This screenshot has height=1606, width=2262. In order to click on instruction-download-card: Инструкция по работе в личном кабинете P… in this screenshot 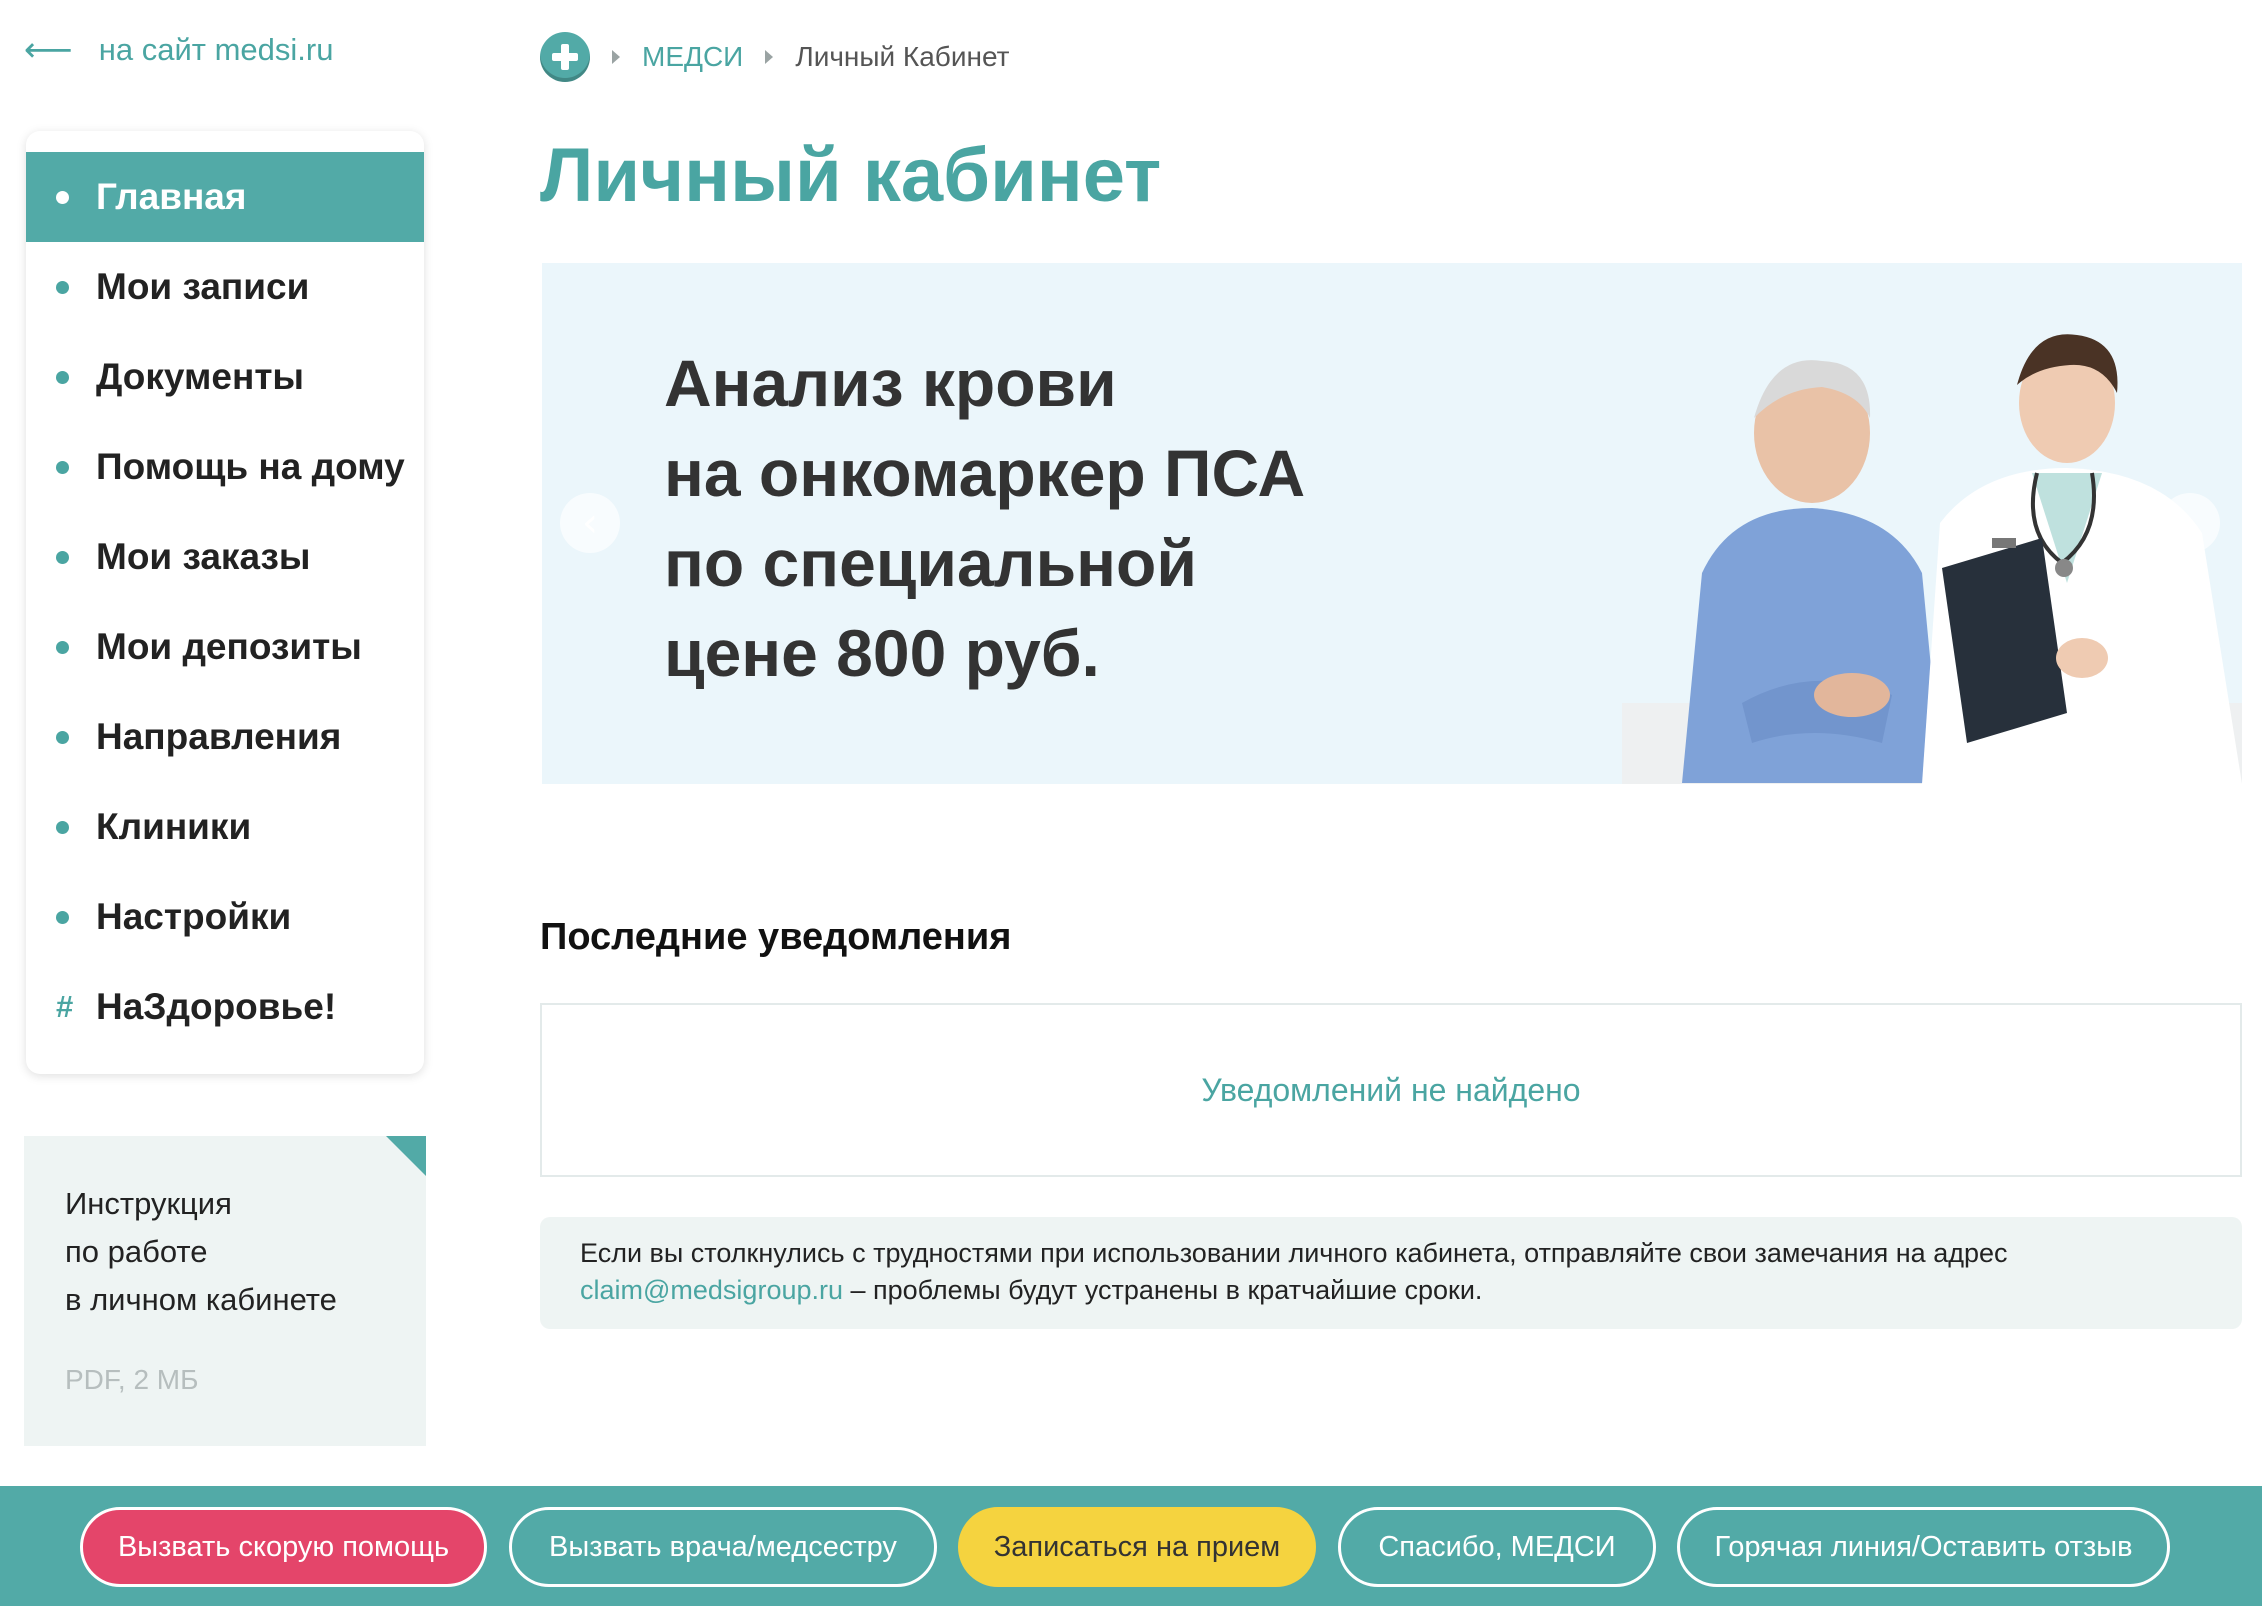, I will do `click(225, 1291)`.